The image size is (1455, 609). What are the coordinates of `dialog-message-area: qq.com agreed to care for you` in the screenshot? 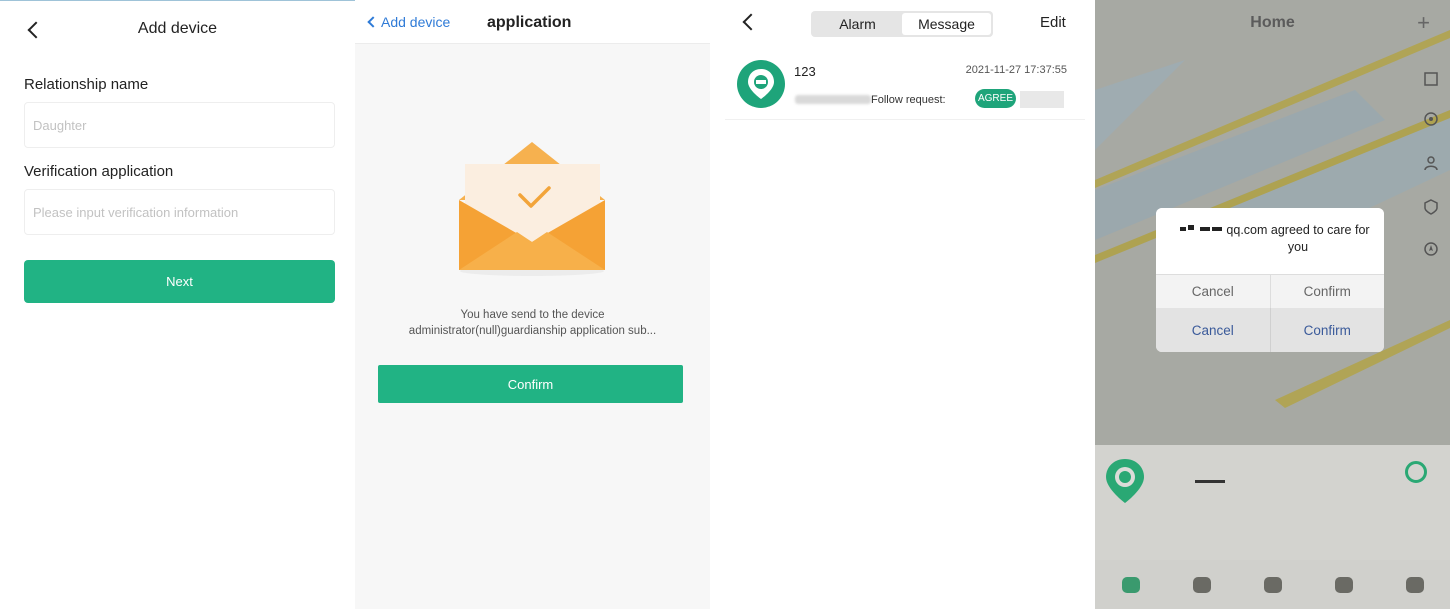 It's located at (1270, 241).